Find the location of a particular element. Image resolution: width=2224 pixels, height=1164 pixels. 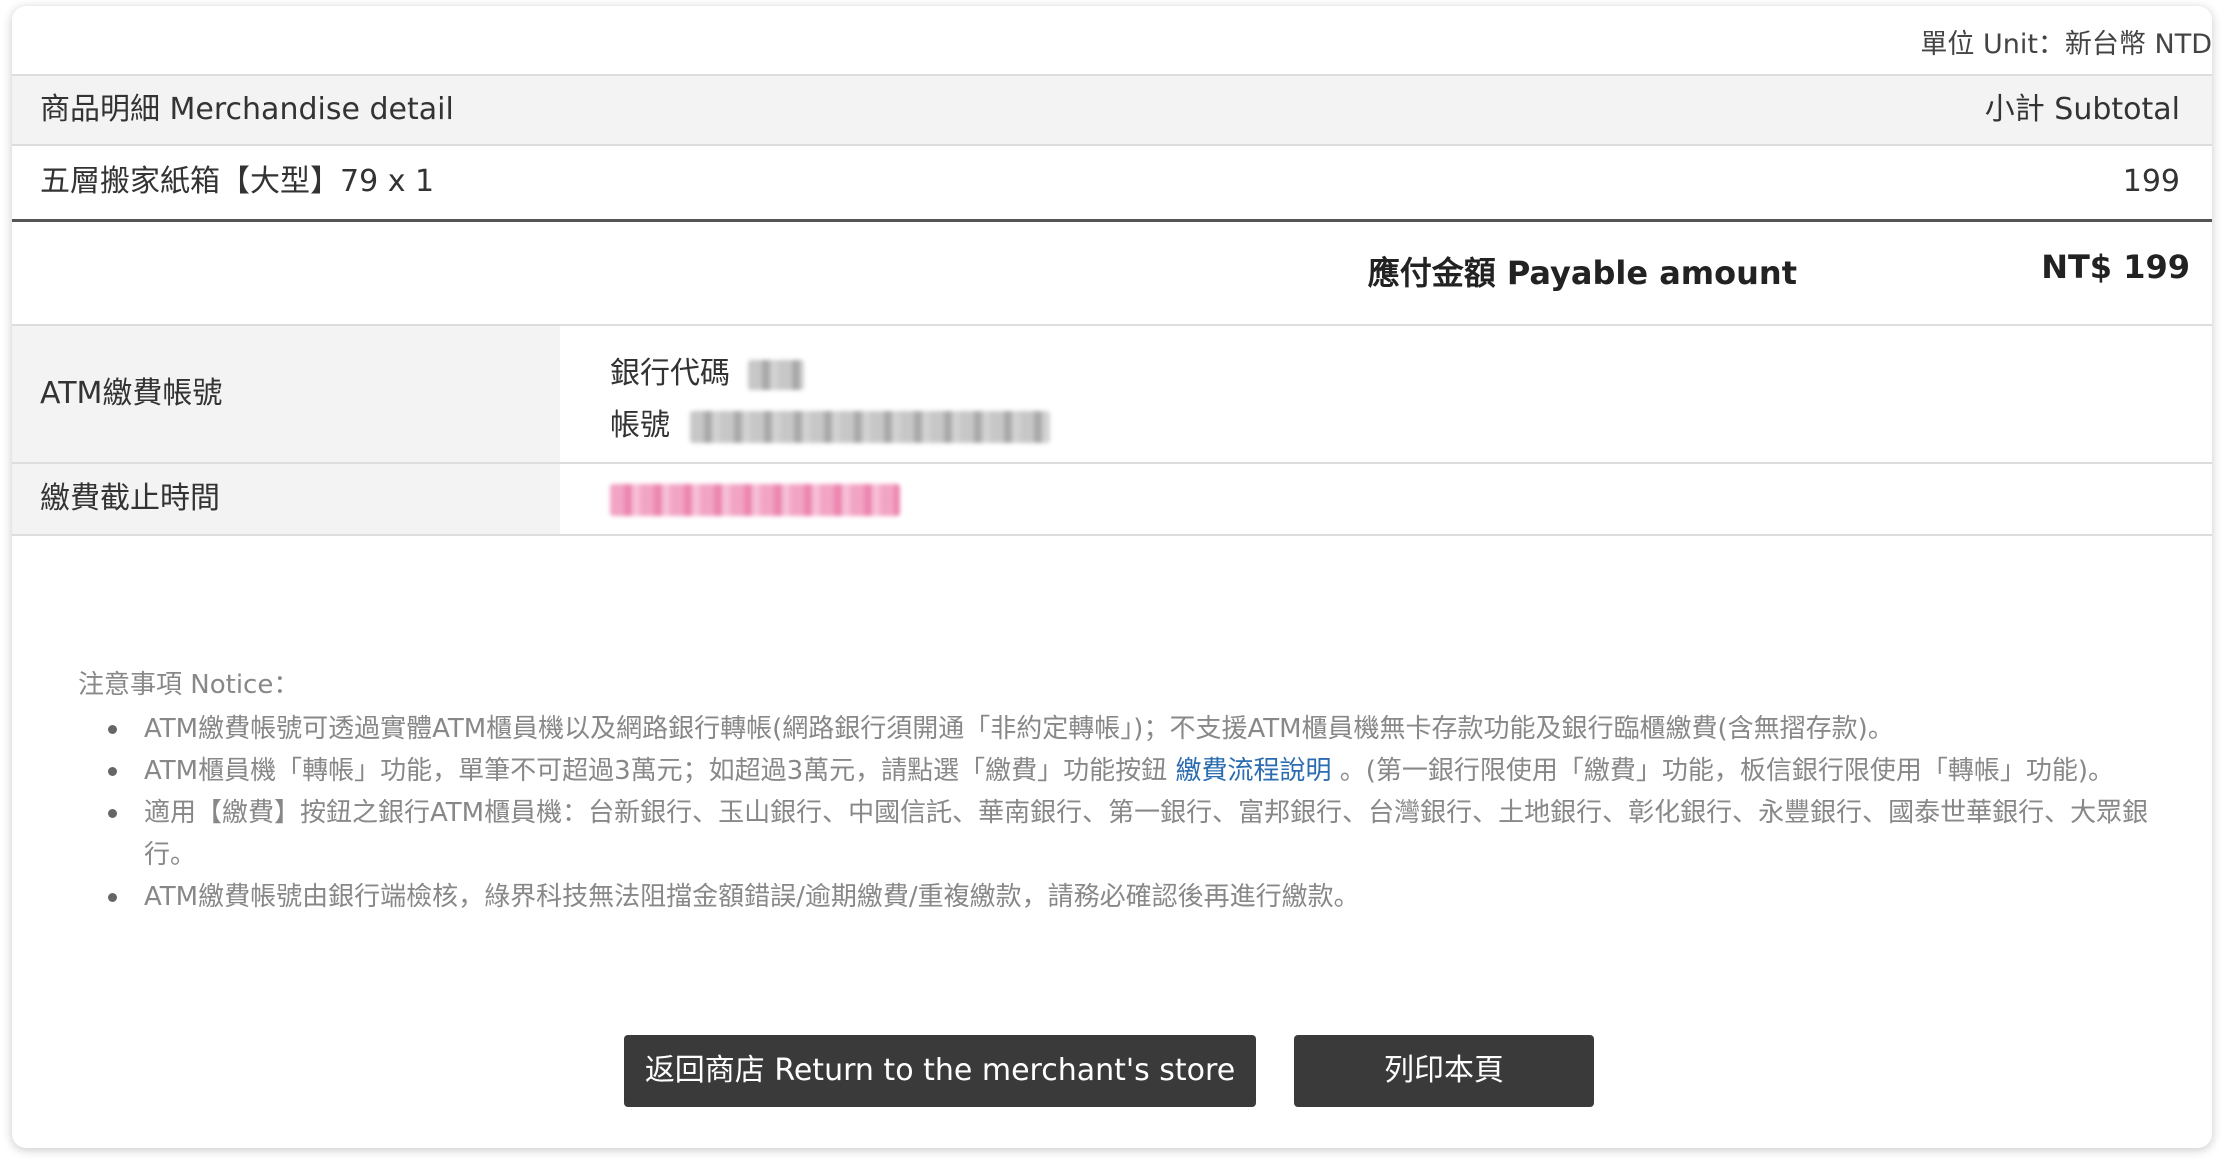

bank-code-redacted is located at coordinates (775, 374).